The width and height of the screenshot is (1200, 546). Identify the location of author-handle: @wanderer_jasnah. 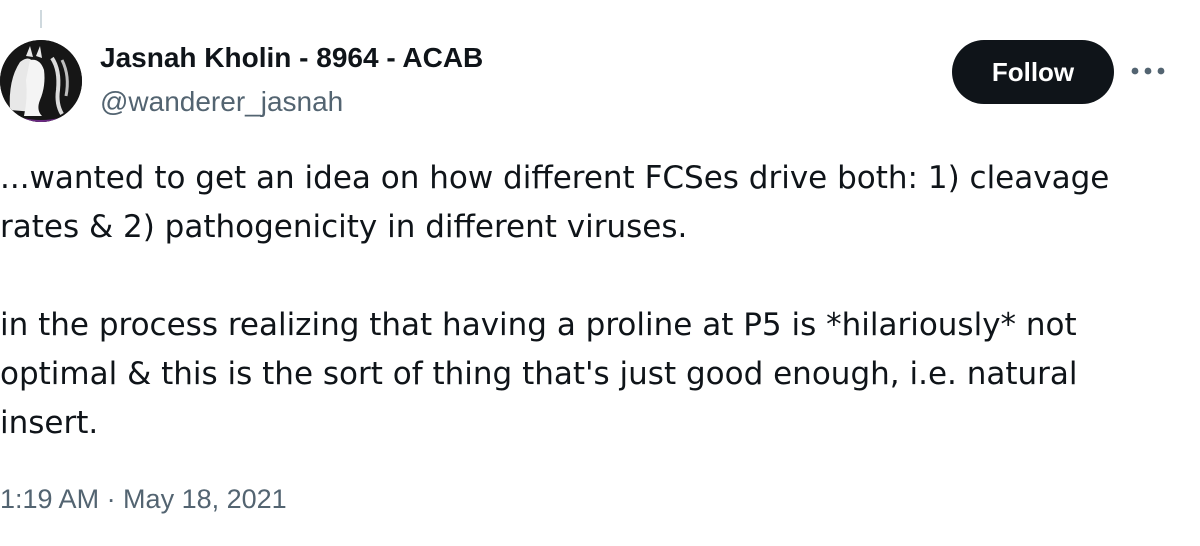
(221, 102).